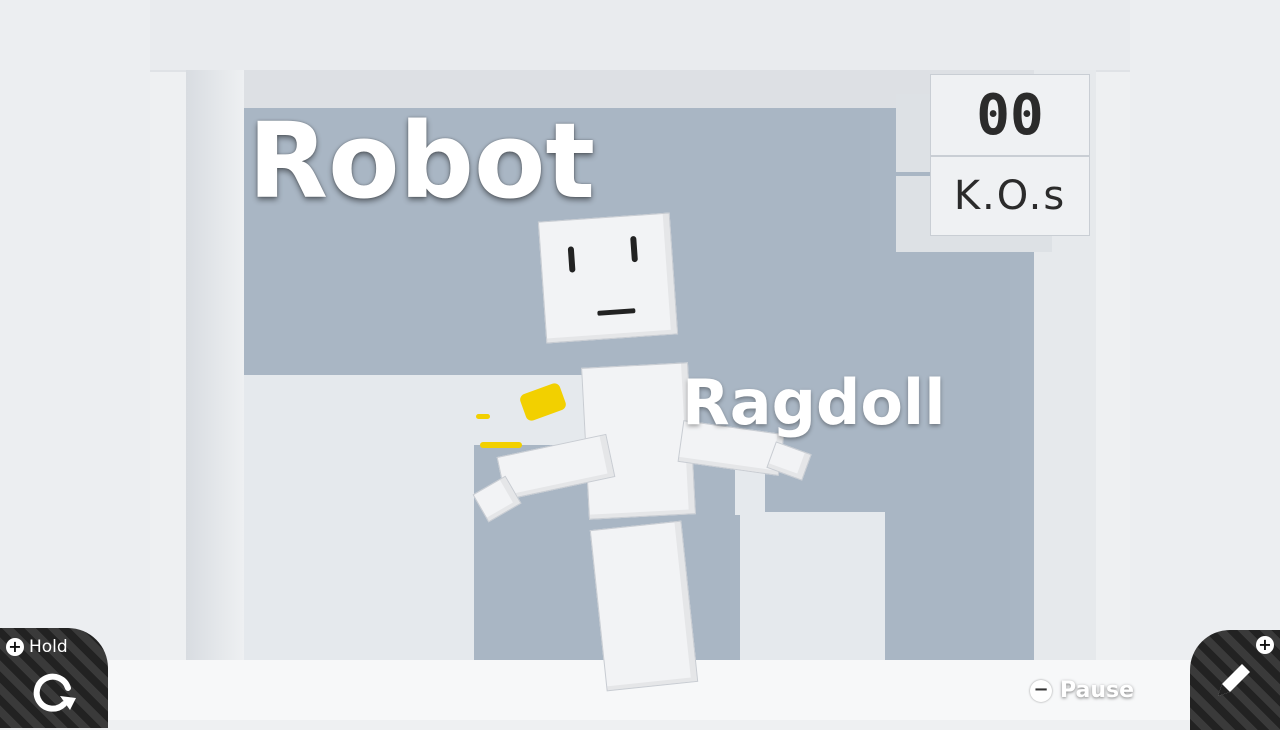 The width and height of the screenshot is (1280, 730). I want to click on wall-light-patch, so click(329, 632).